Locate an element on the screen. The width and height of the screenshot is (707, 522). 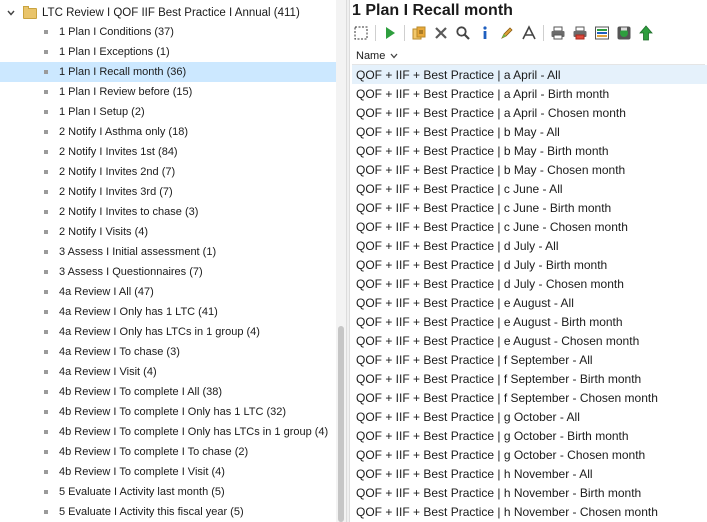
folder-icon is located at coordinates (30, 12).